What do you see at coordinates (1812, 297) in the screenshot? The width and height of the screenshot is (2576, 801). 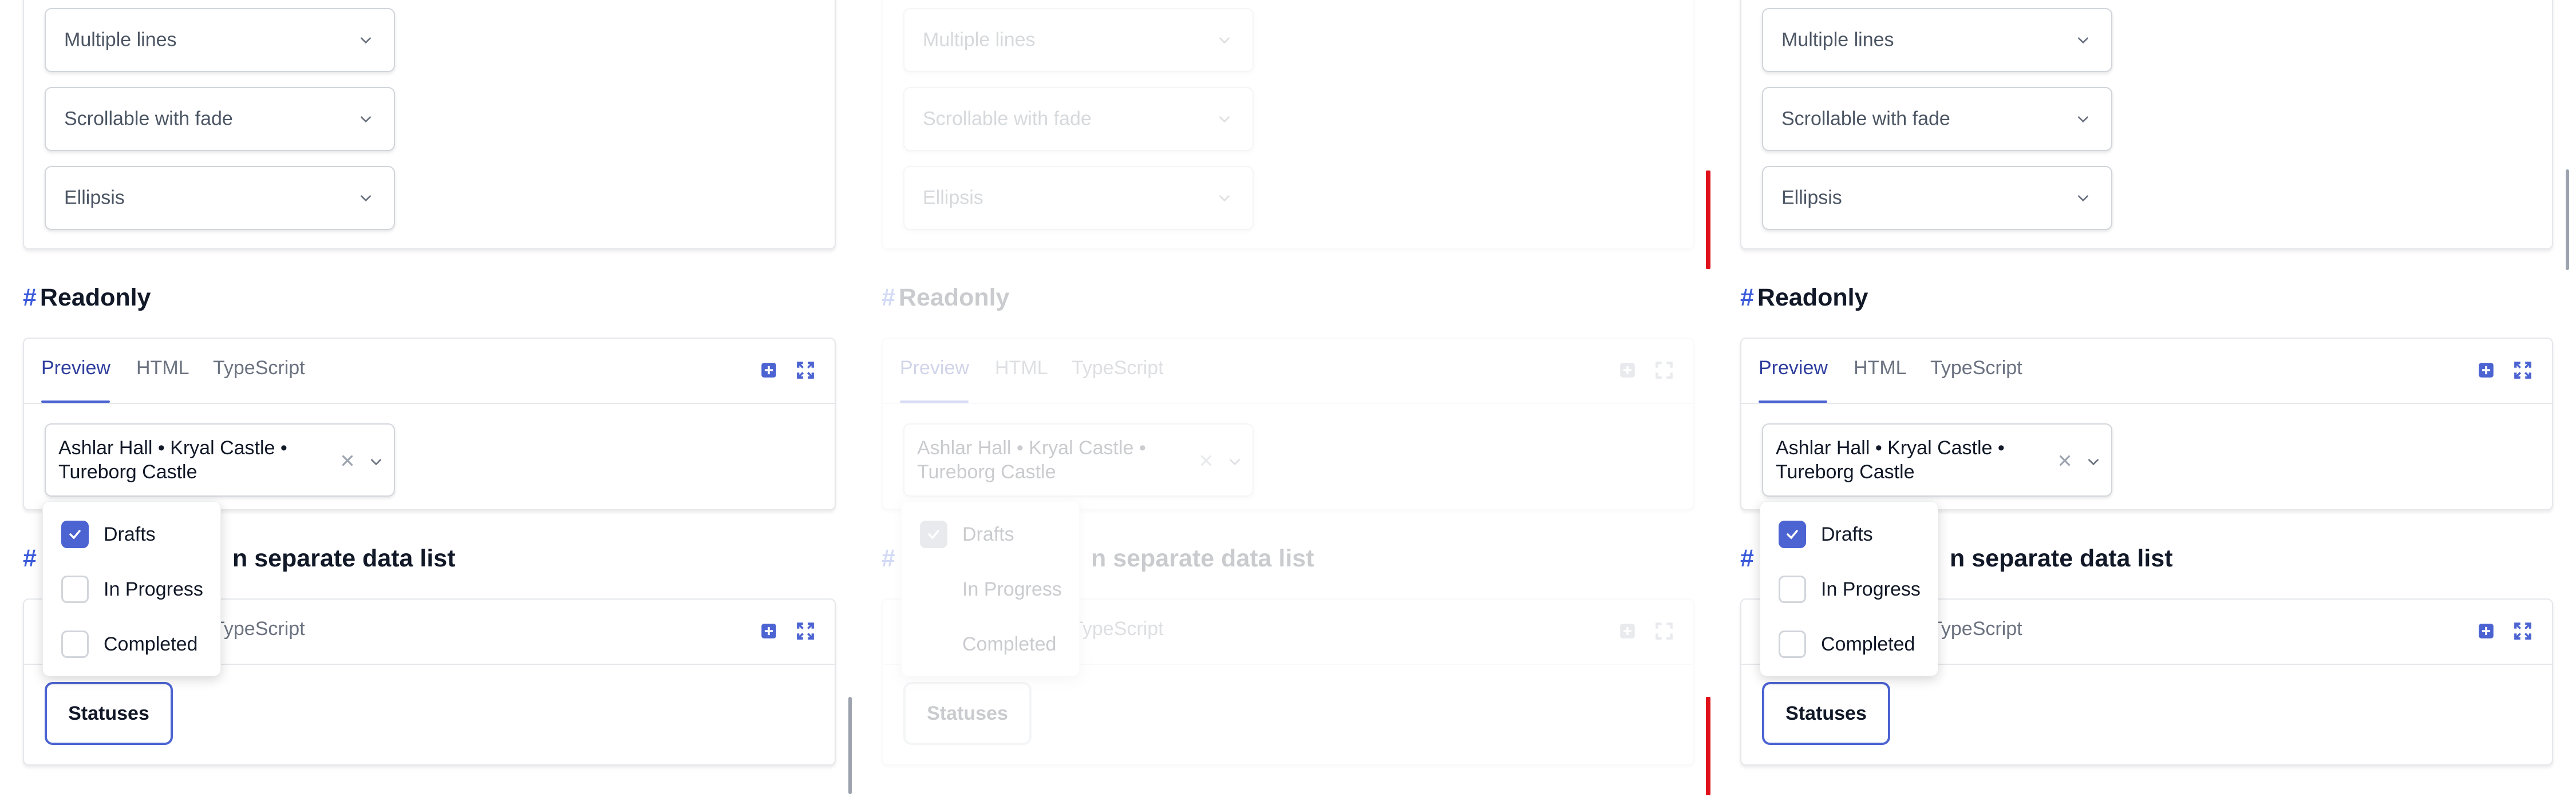 I see `heading-text: Readonly` at bounding box center [1812, 297].